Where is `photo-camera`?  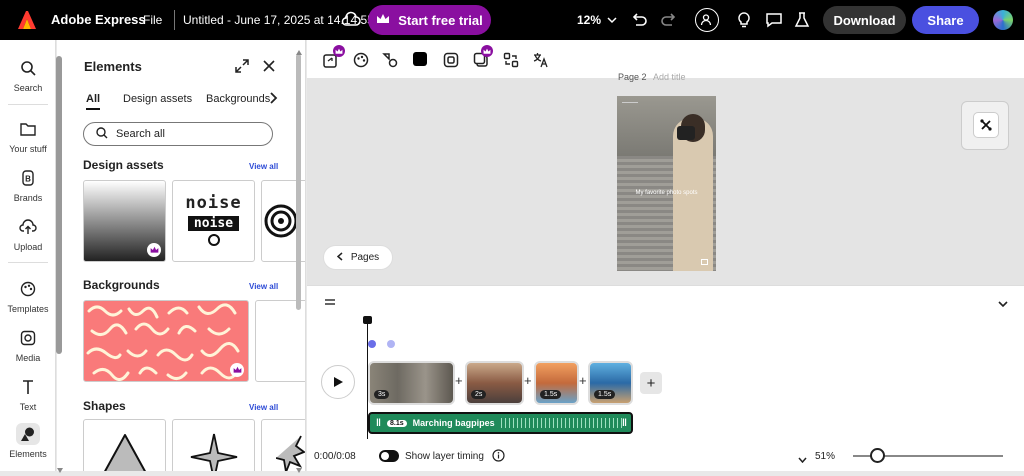
photo-camera is located at coordinates (686, 133).